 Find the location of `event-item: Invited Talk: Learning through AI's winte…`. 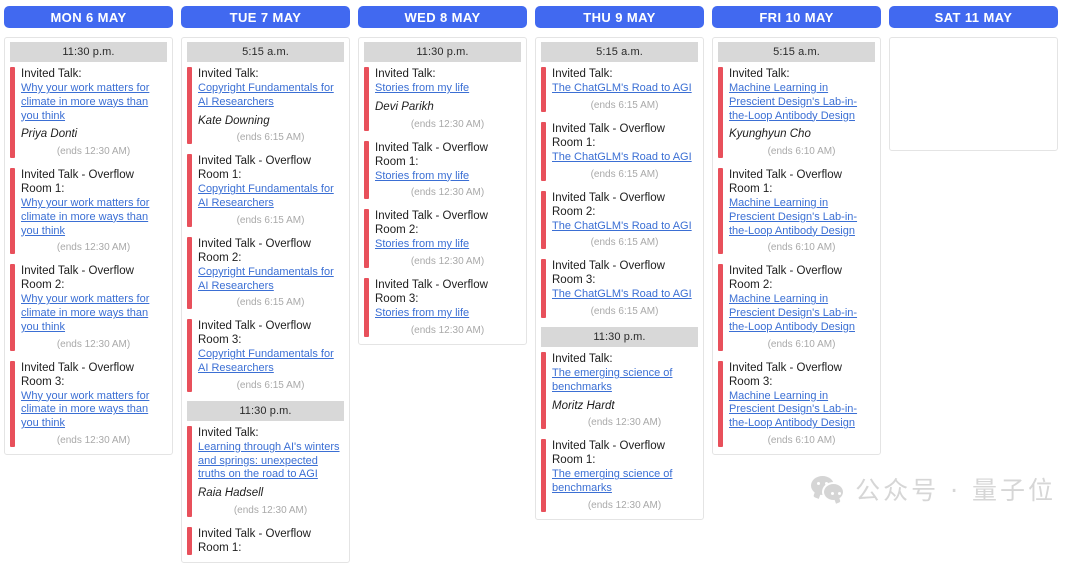

event-item: Invited Talk: Learning through AI's winte… is located at coordinates (265, 471).